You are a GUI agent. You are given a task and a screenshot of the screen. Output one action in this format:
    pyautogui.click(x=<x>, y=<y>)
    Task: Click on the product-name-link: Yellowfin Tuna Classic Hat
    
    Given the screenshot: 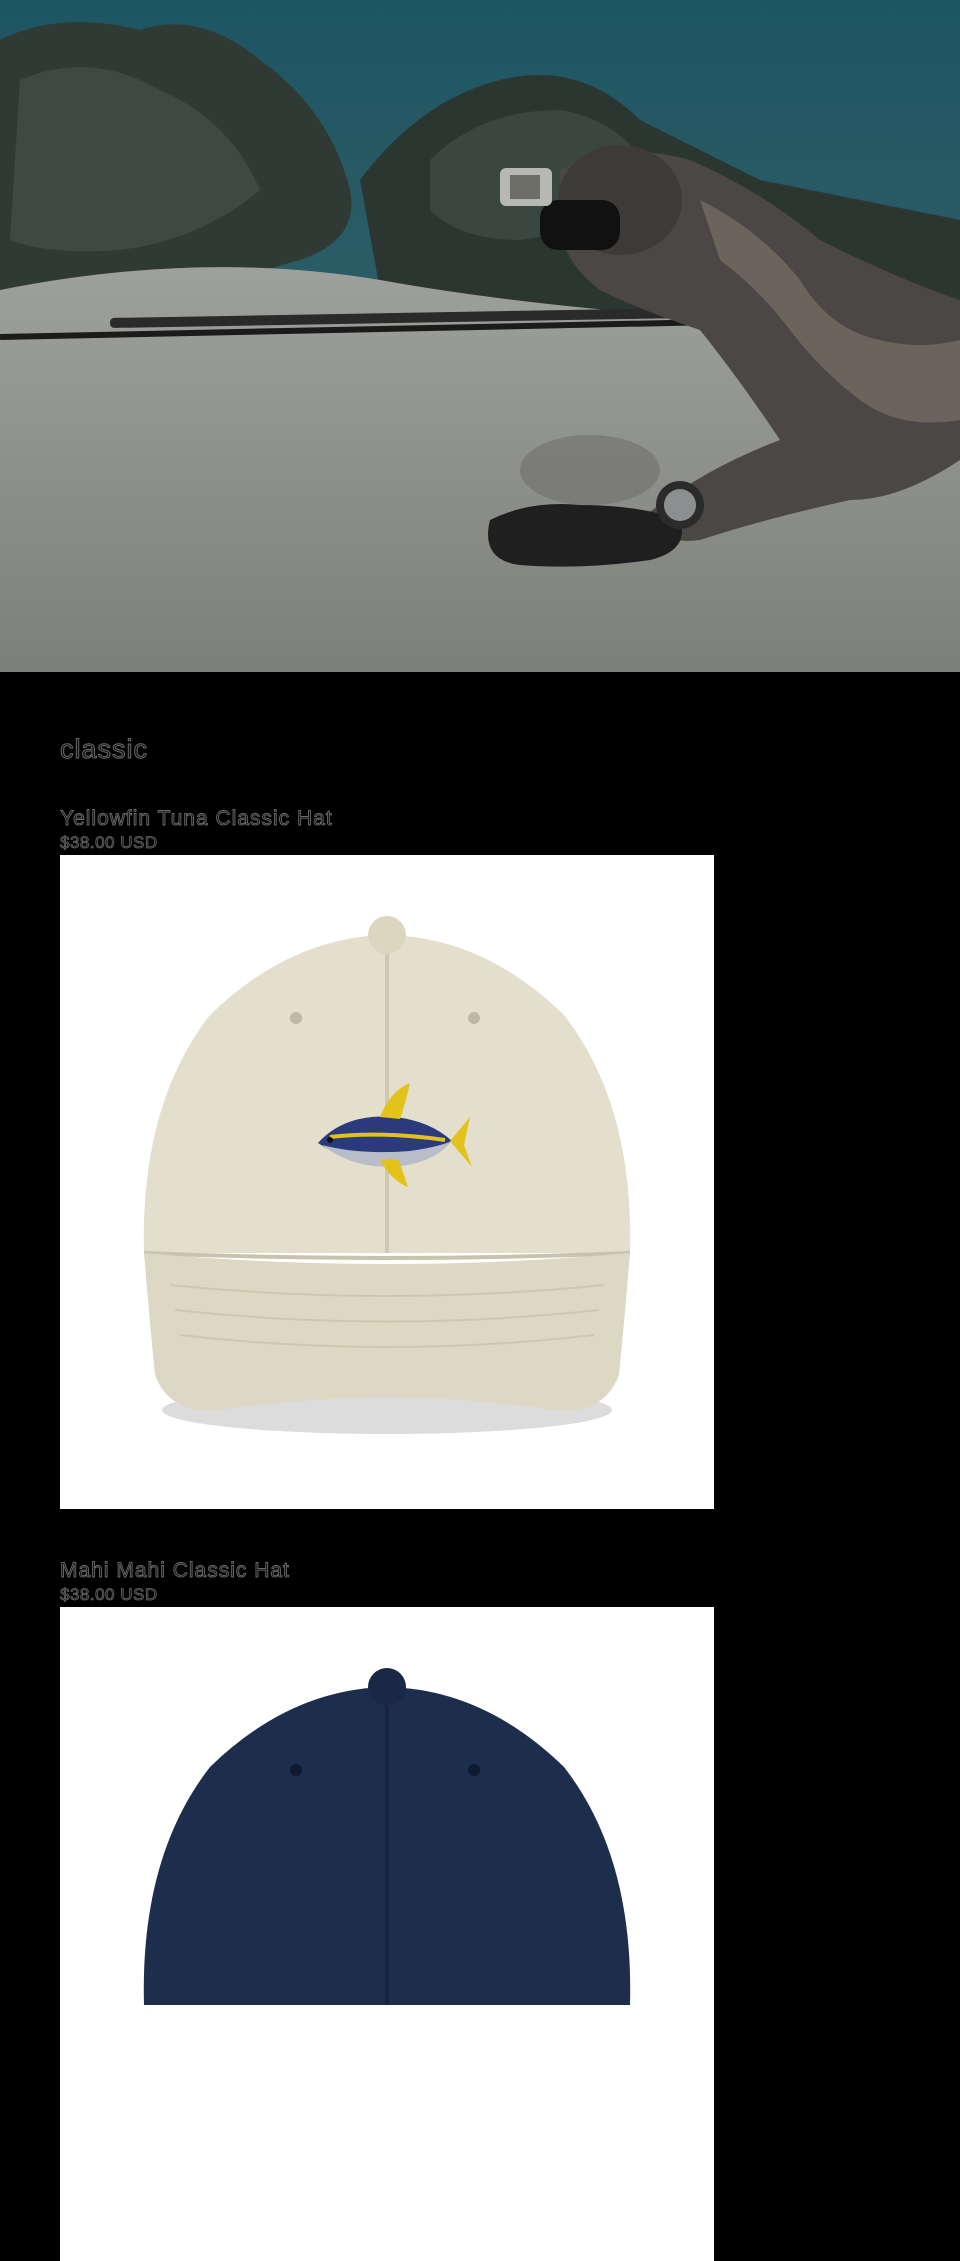 What is the action you would take?
    pyautogui.click(x=387, y=819)
    